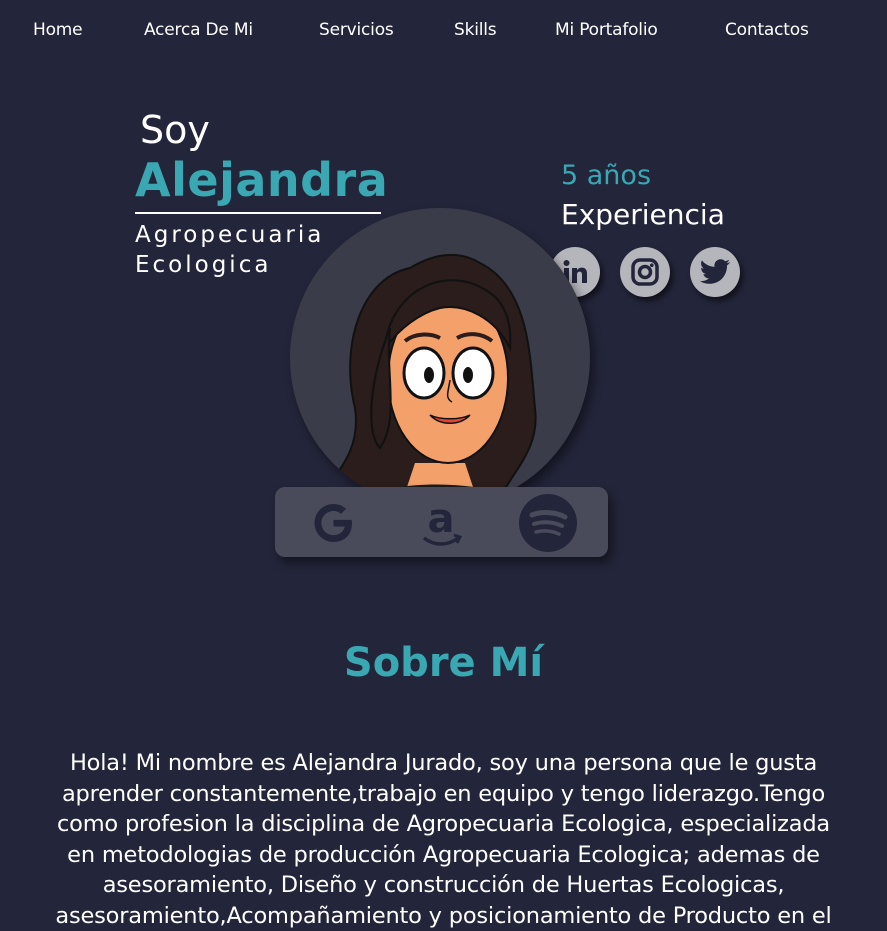 This screenshot has width=887, height=931. Describe the element at coordinates (261, 180) in the screenshot. I see `hero-name: Alejandra` at that location.